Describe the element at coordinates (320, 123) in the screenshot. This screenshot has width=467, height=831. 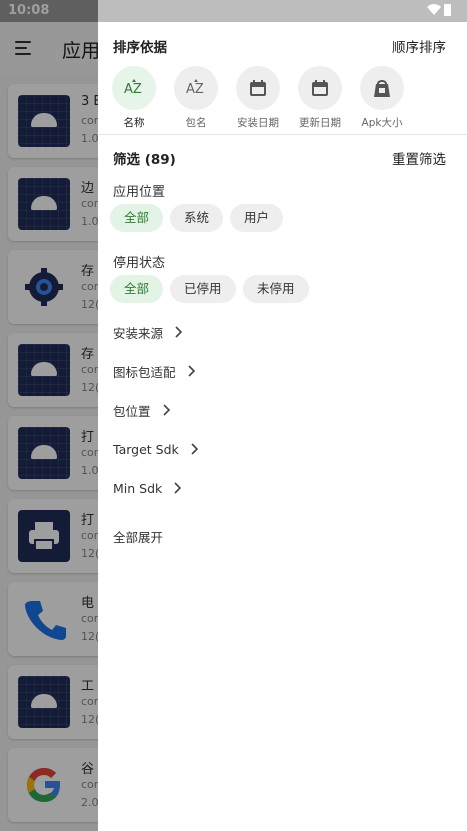
I see `sort-option-label: 更新日期` at that location.